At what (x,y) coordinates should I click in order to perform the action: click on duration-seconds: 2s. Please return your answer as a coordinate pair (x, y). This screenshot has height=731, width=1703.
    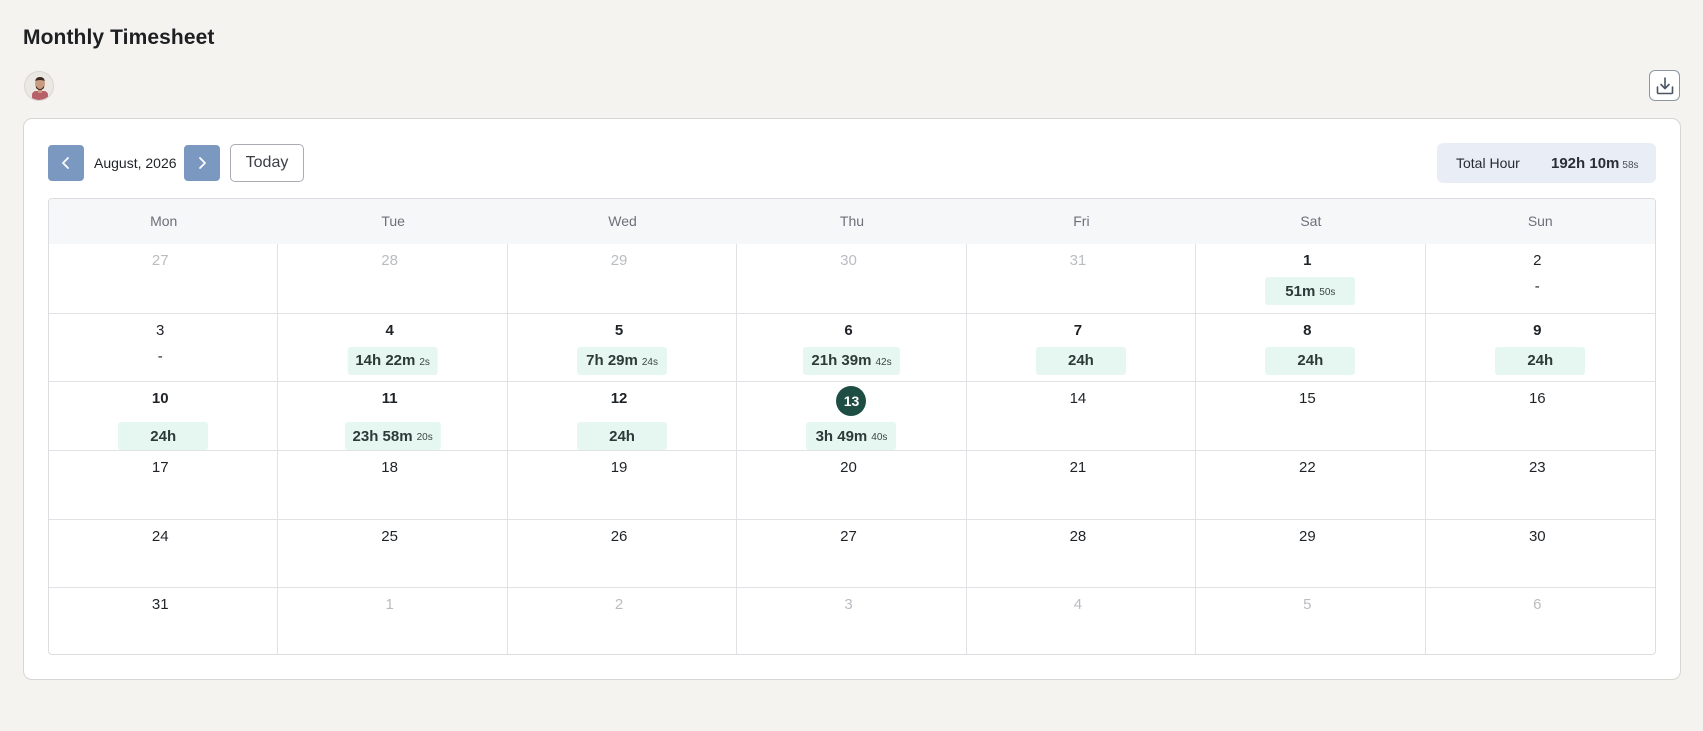
    Looking at the image, I should click on (424, 362).